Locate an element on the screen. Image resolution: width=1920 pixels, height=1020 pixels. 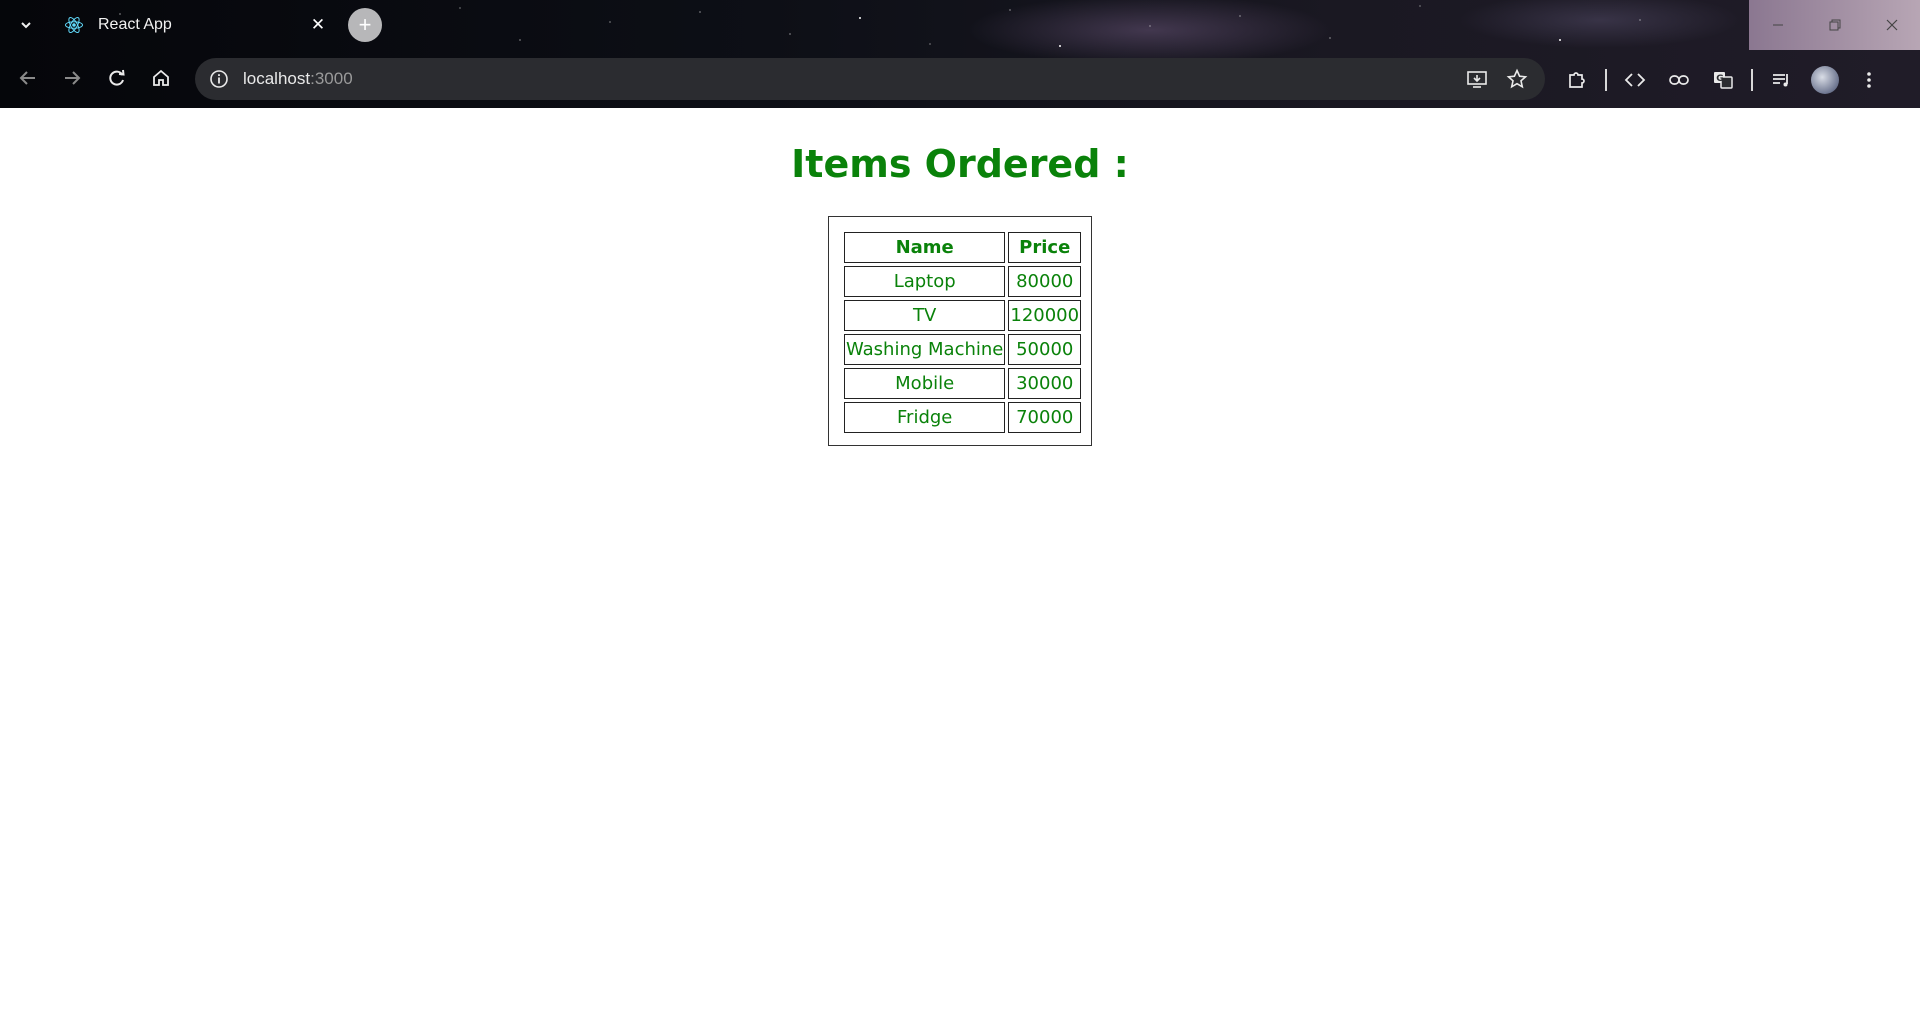
minimize-icon is located at coordinates (1777, 25).